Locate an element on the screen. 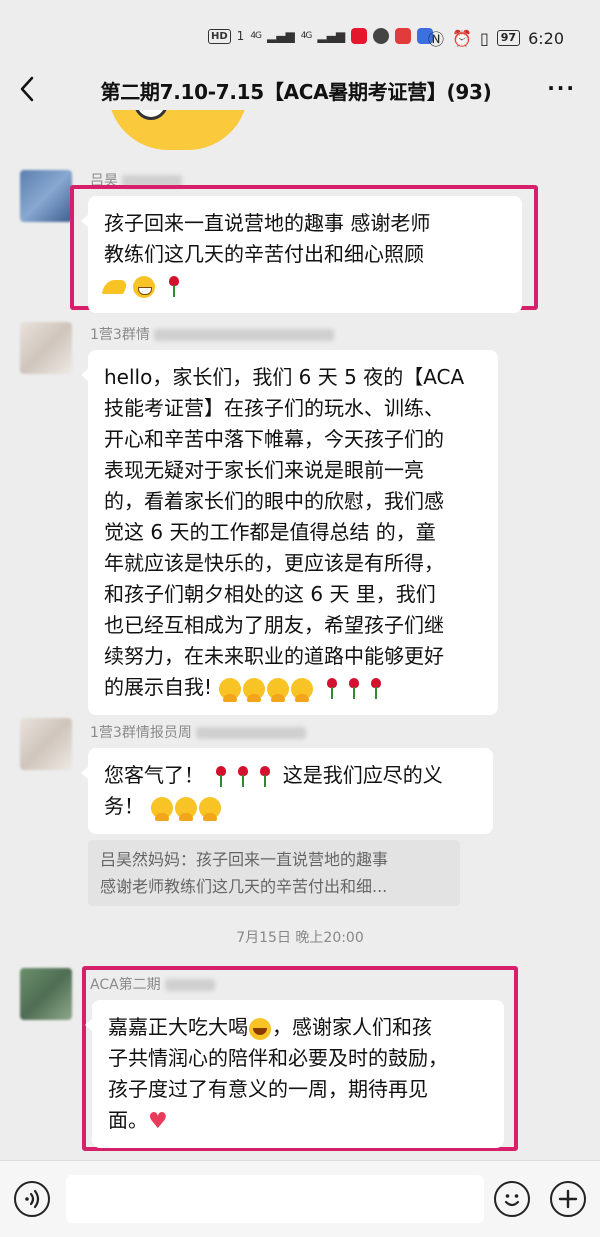 Image resolution: width=600 pixels, height=1237 pixels. more-icon: ··· is located at coordinates (561, 88).